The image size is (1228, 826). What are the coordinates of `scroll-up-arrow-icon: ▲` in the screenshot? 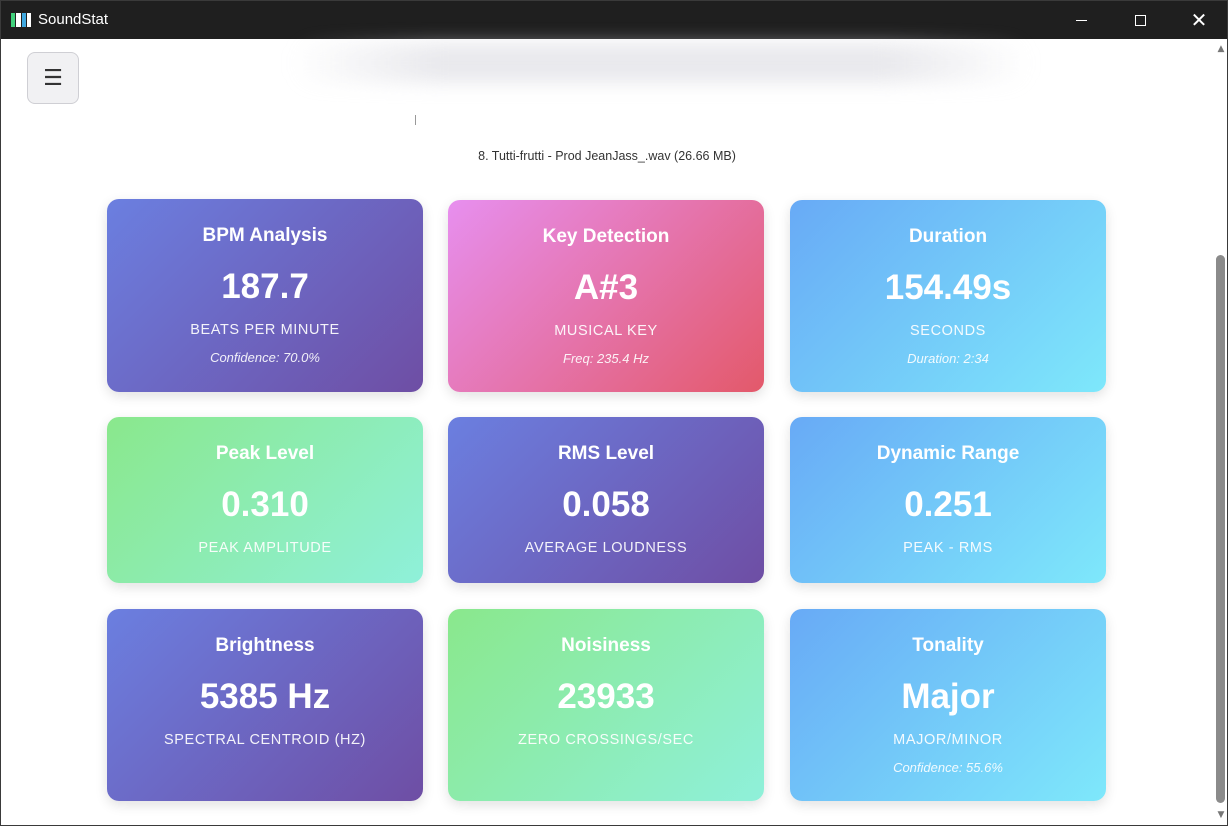 It's located at (1221, 49).